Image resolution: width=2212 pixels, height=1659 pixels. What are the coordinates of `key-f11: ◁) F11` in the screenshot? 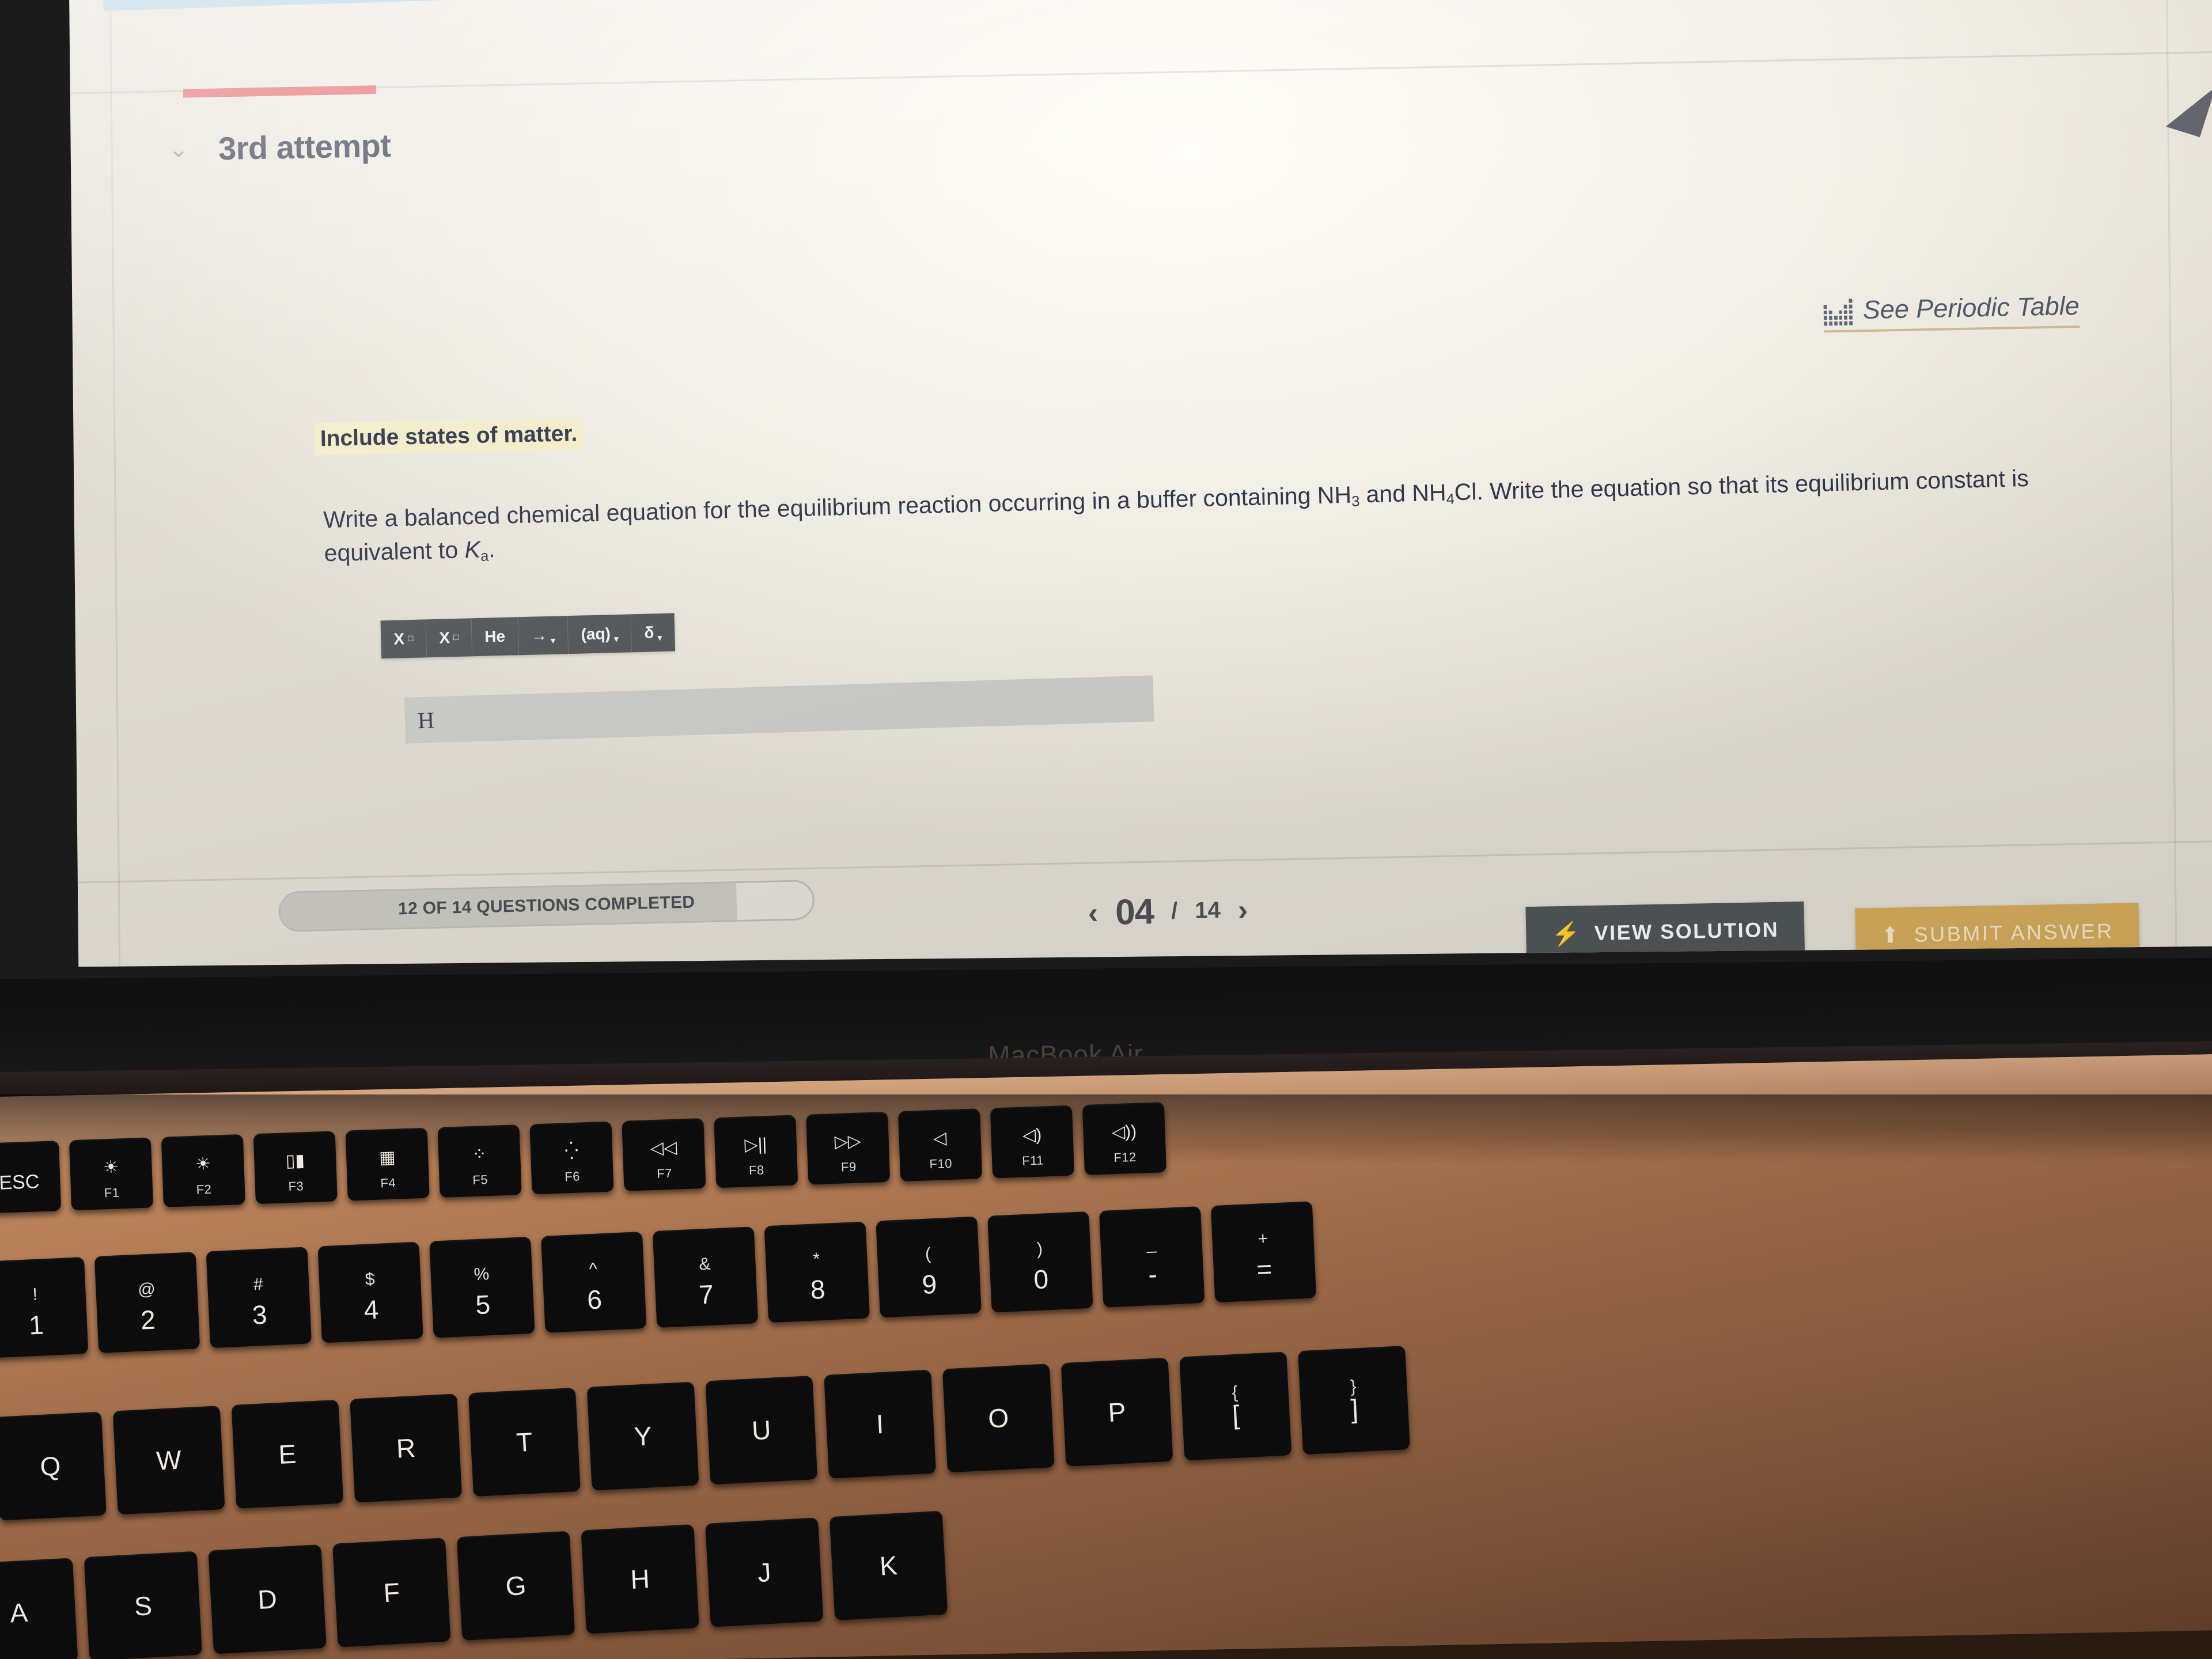 It's located at (1032, 1142).